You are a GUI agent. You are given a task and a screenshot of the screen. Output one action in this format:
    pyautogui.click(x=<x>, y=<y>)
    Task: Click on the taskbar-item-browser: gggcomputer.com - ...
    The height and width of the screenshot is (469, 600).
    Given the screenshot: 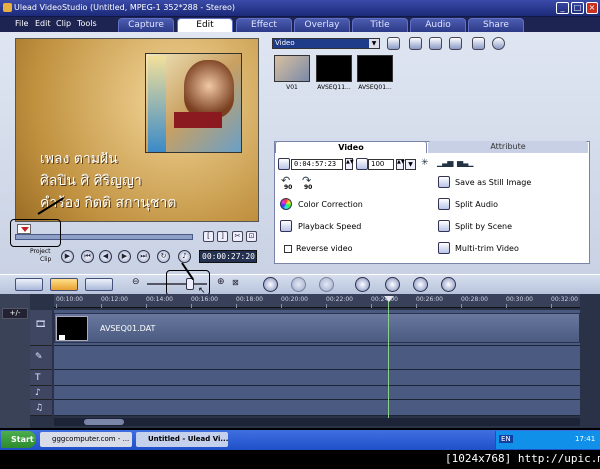 What is the action you would take?
    pyautogui.click(x=86, y=439)
    